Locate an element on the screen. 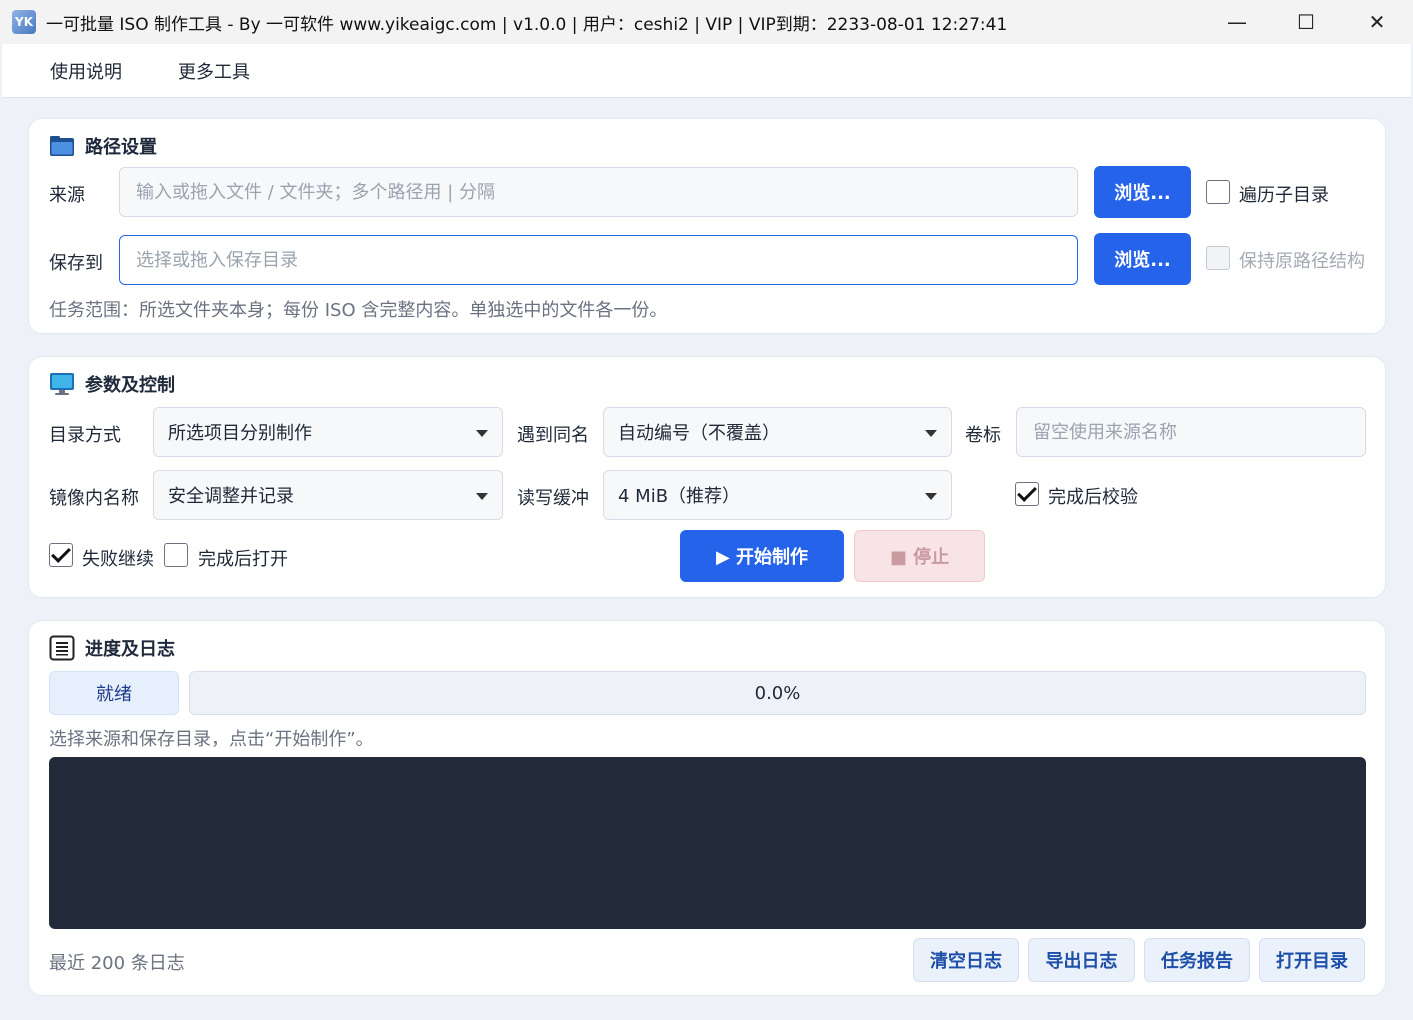 Image resolution: width=1413 pixels, height=1020 pixels. verify-label: 完成后校验 is located at coordinates (1093, 497).